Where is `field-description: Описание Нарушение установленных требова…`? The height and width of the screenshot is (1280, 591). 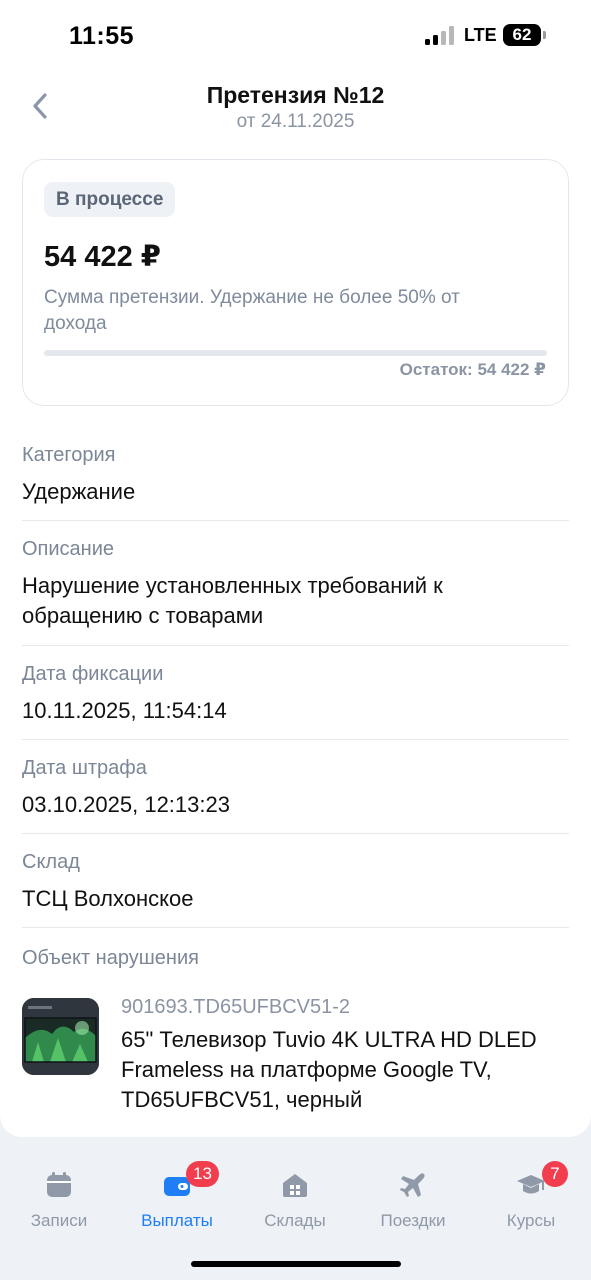
field-description: Описание Нарушение установленных требова… is located at coordinates (295, 584).